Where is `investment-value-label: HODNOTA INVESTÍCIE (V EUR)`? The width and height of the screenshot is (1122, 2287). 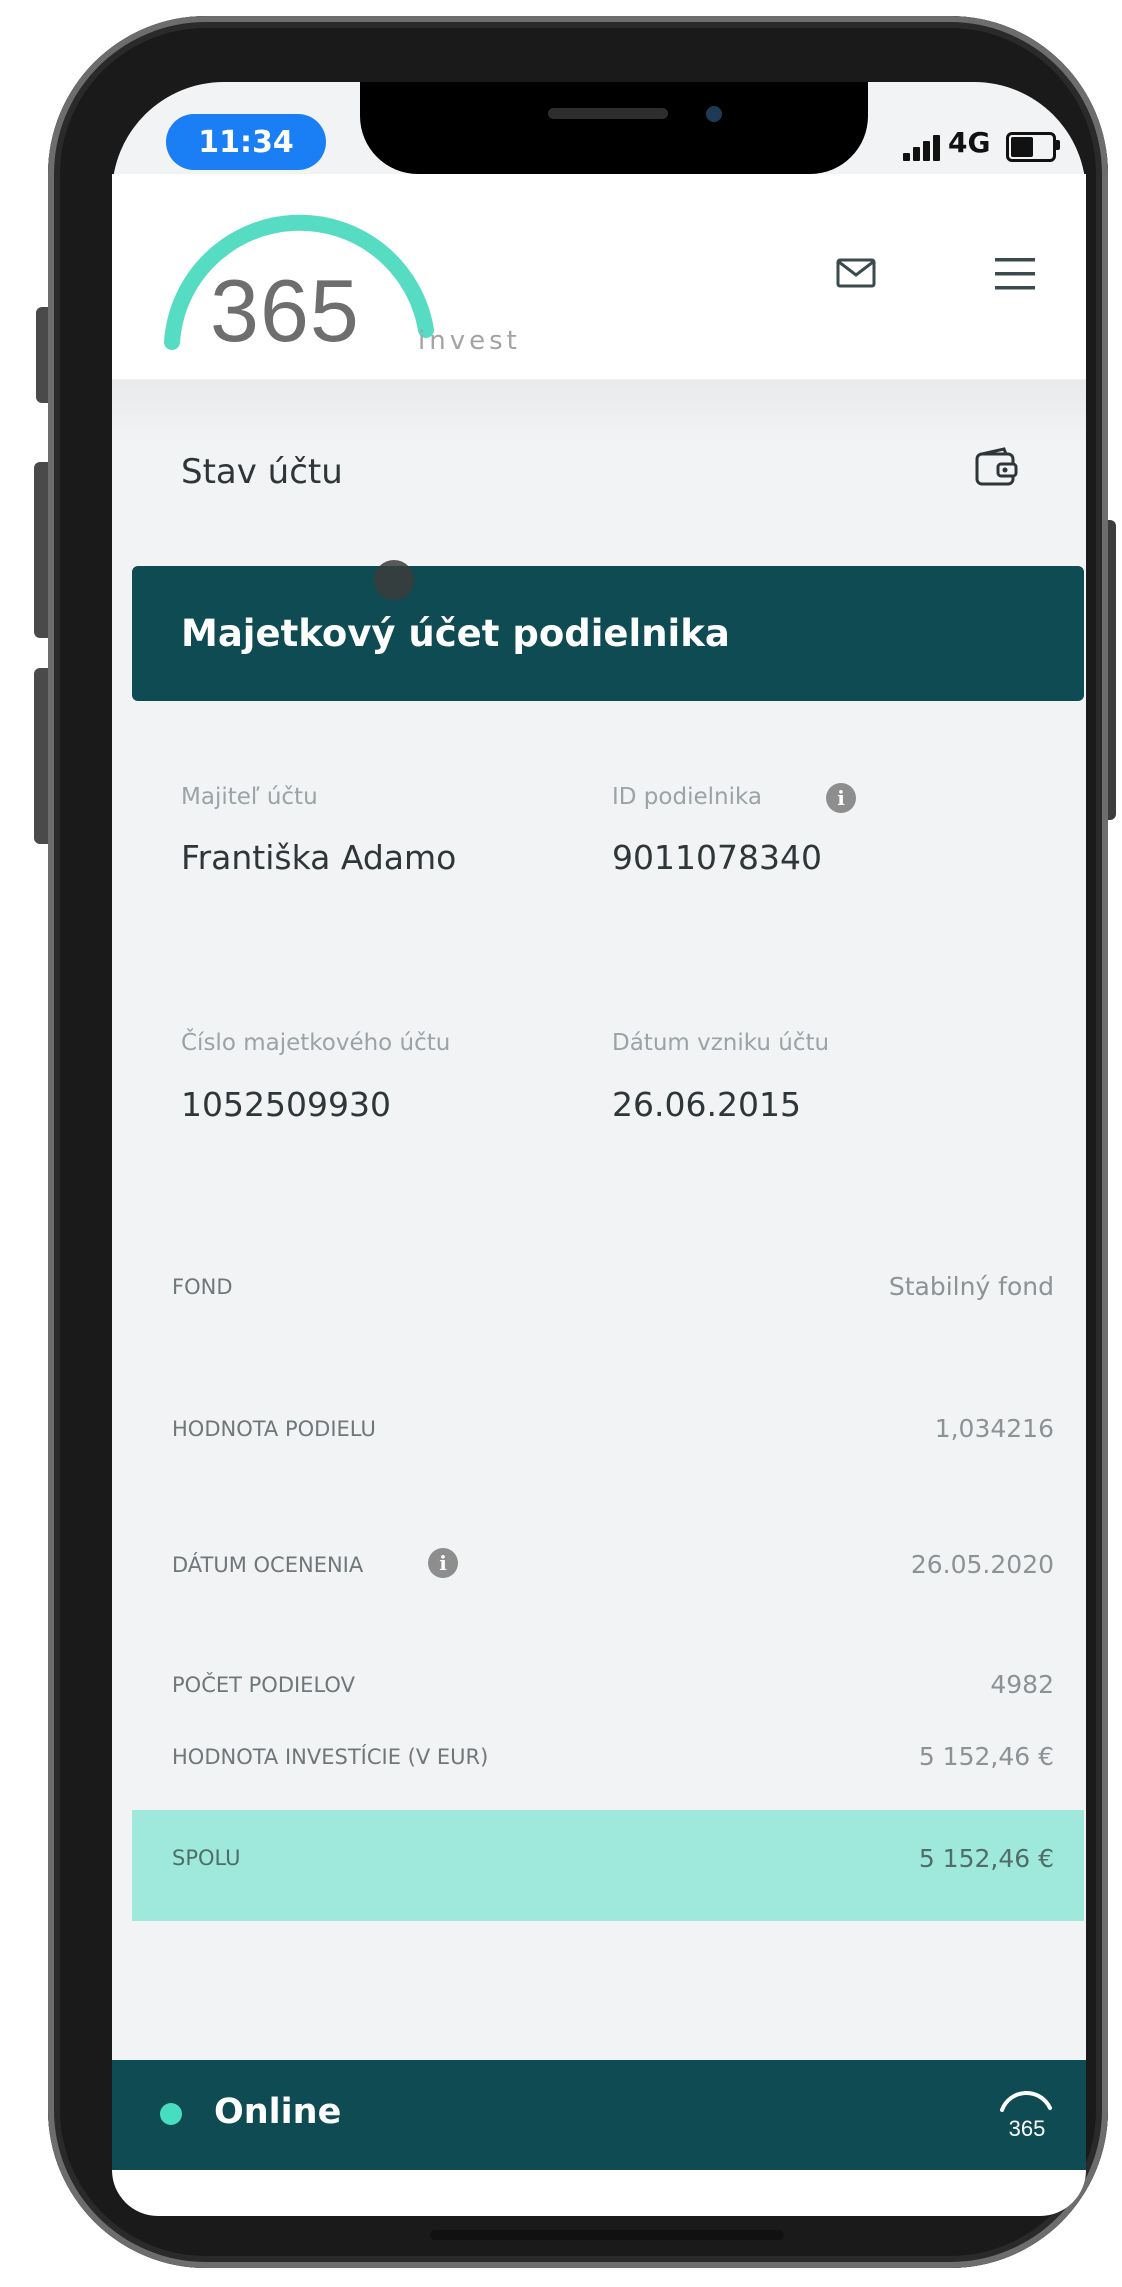
investment-value-label: HODNOTA INVESTÍCIE (V EUR) is located at coordinates (330, 1757).